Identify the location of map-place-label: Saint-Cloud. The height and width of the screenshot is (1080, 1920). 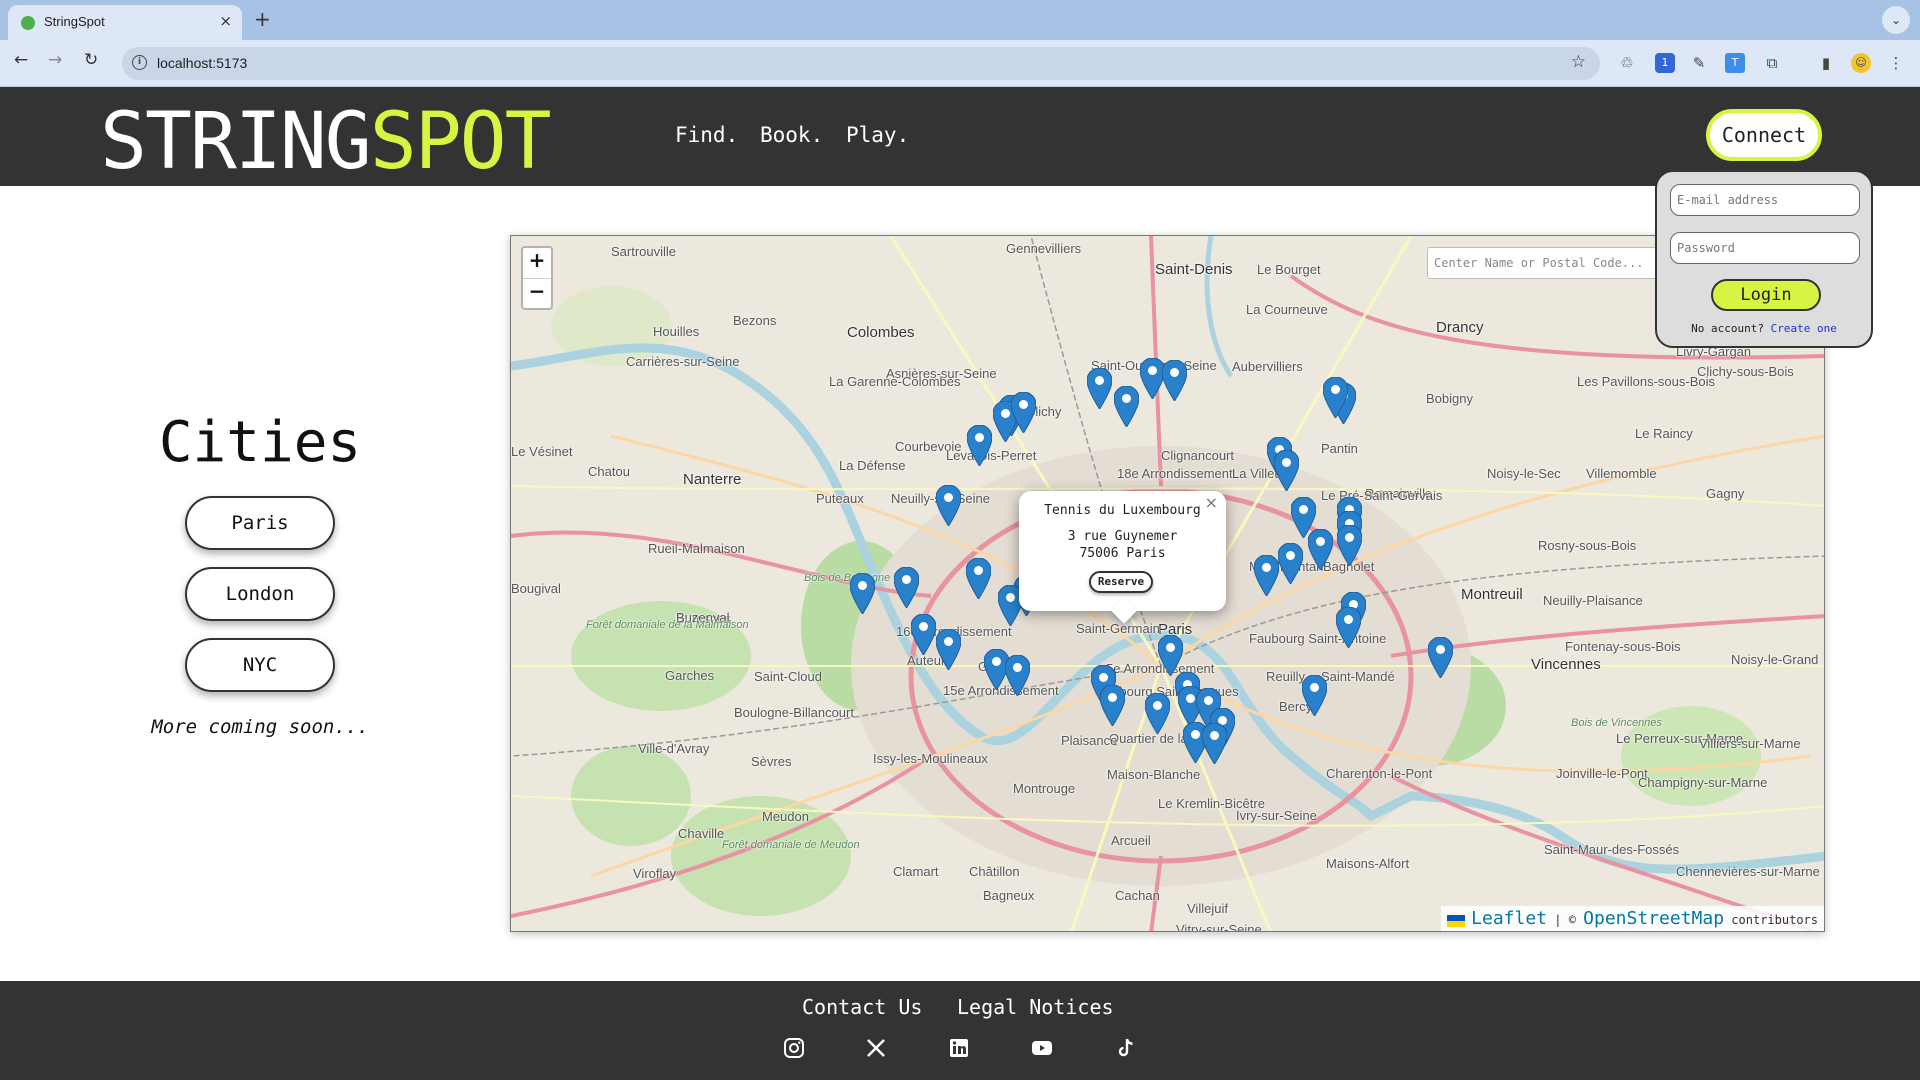
(788, 676).